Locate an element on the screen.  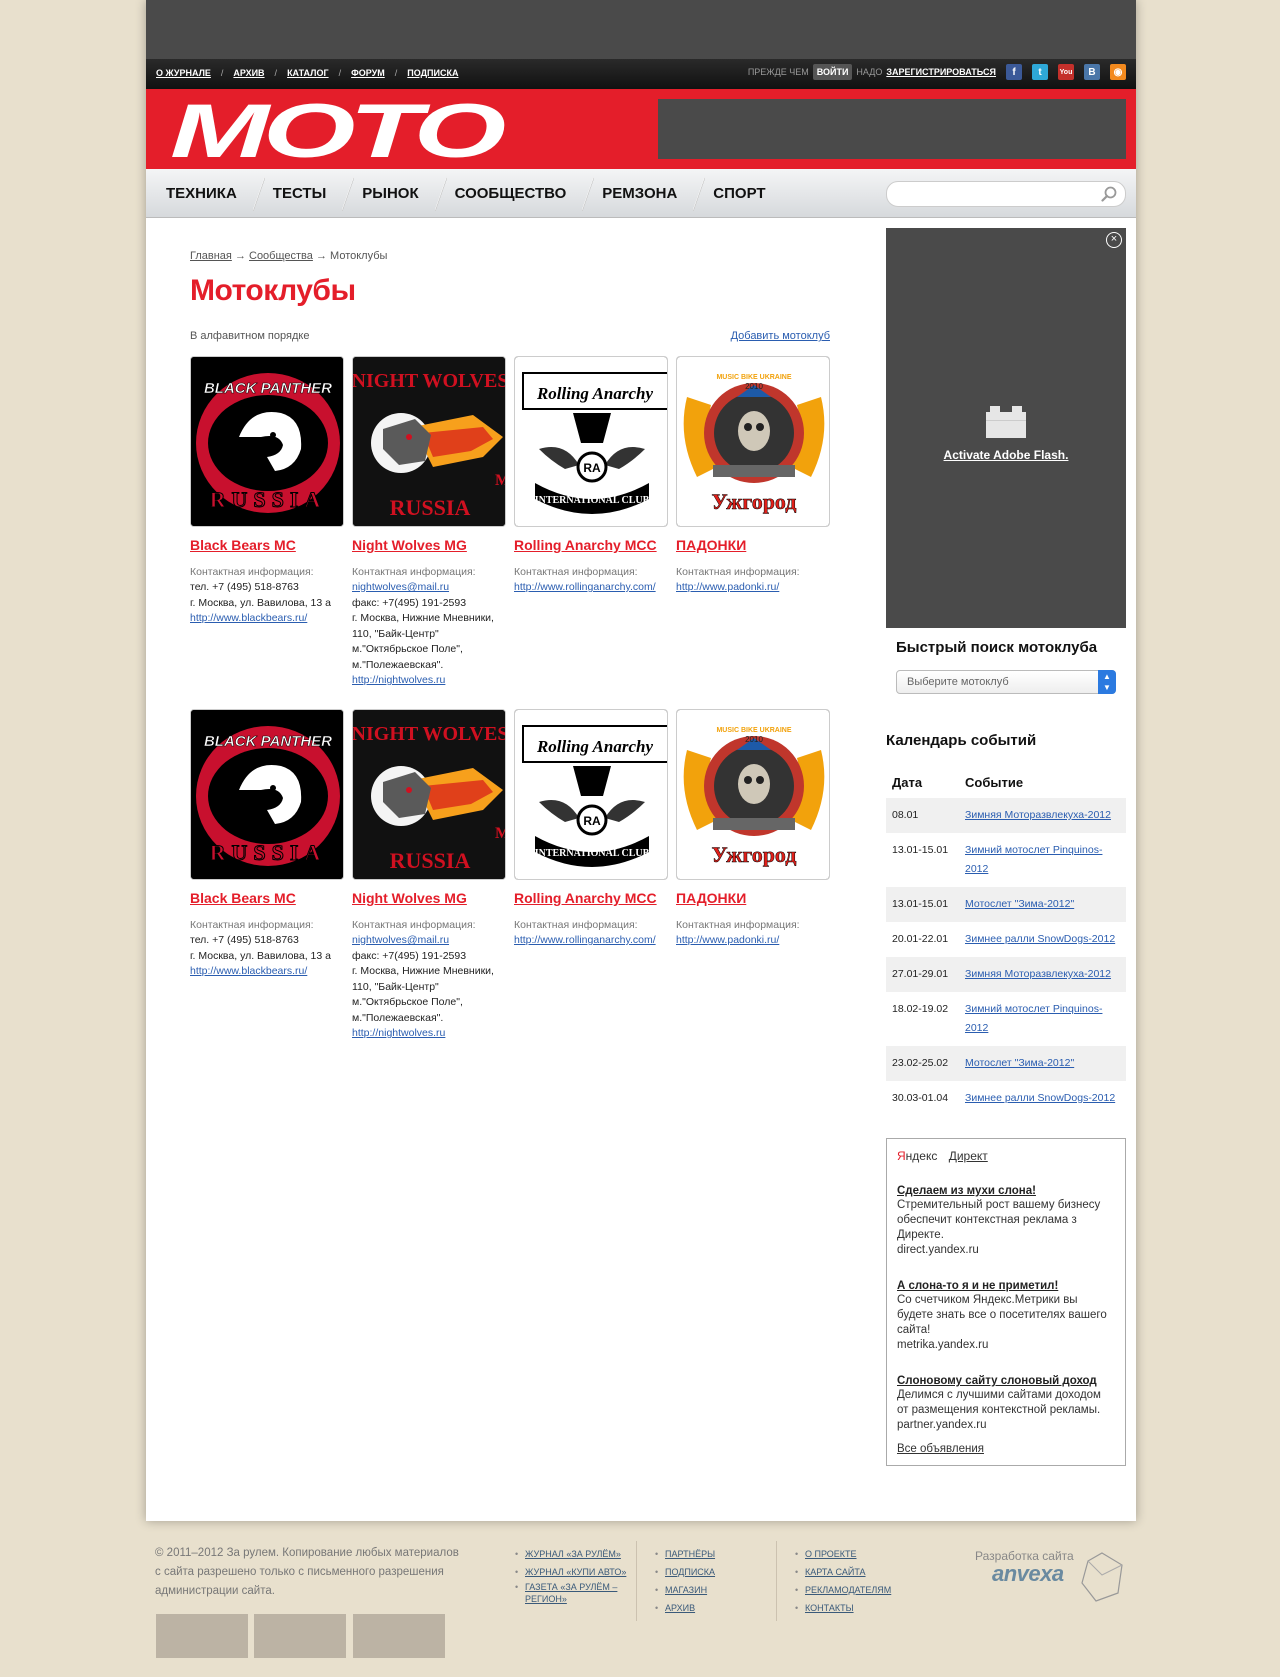
footer-link: ЖУРНАЛ «ЗА РУЛЁМ» is located at coordinates (573, 1554).